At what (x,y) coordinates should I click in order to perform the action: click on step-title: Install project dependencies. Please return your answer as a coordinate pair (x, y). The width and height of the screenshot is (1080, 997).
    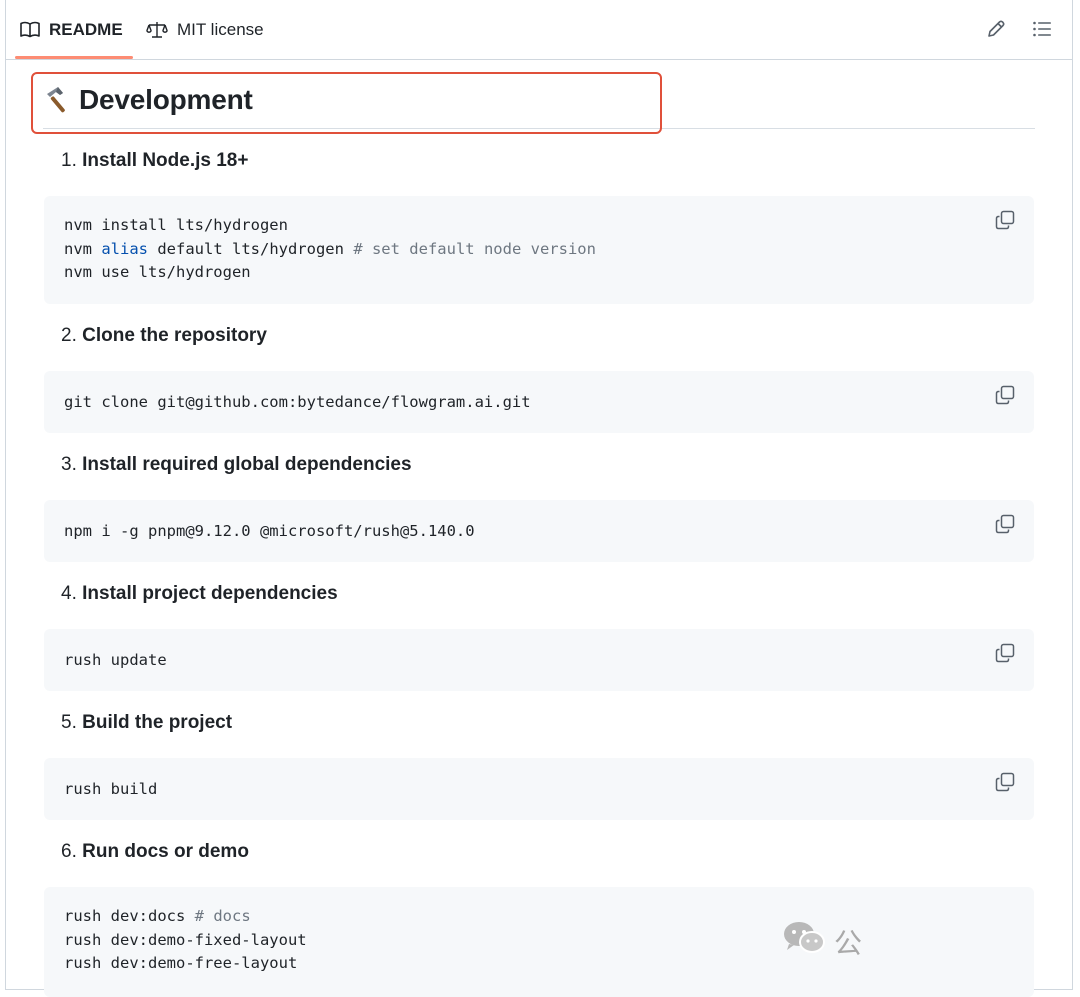
    Looking at the image, I should click on (210, 593).